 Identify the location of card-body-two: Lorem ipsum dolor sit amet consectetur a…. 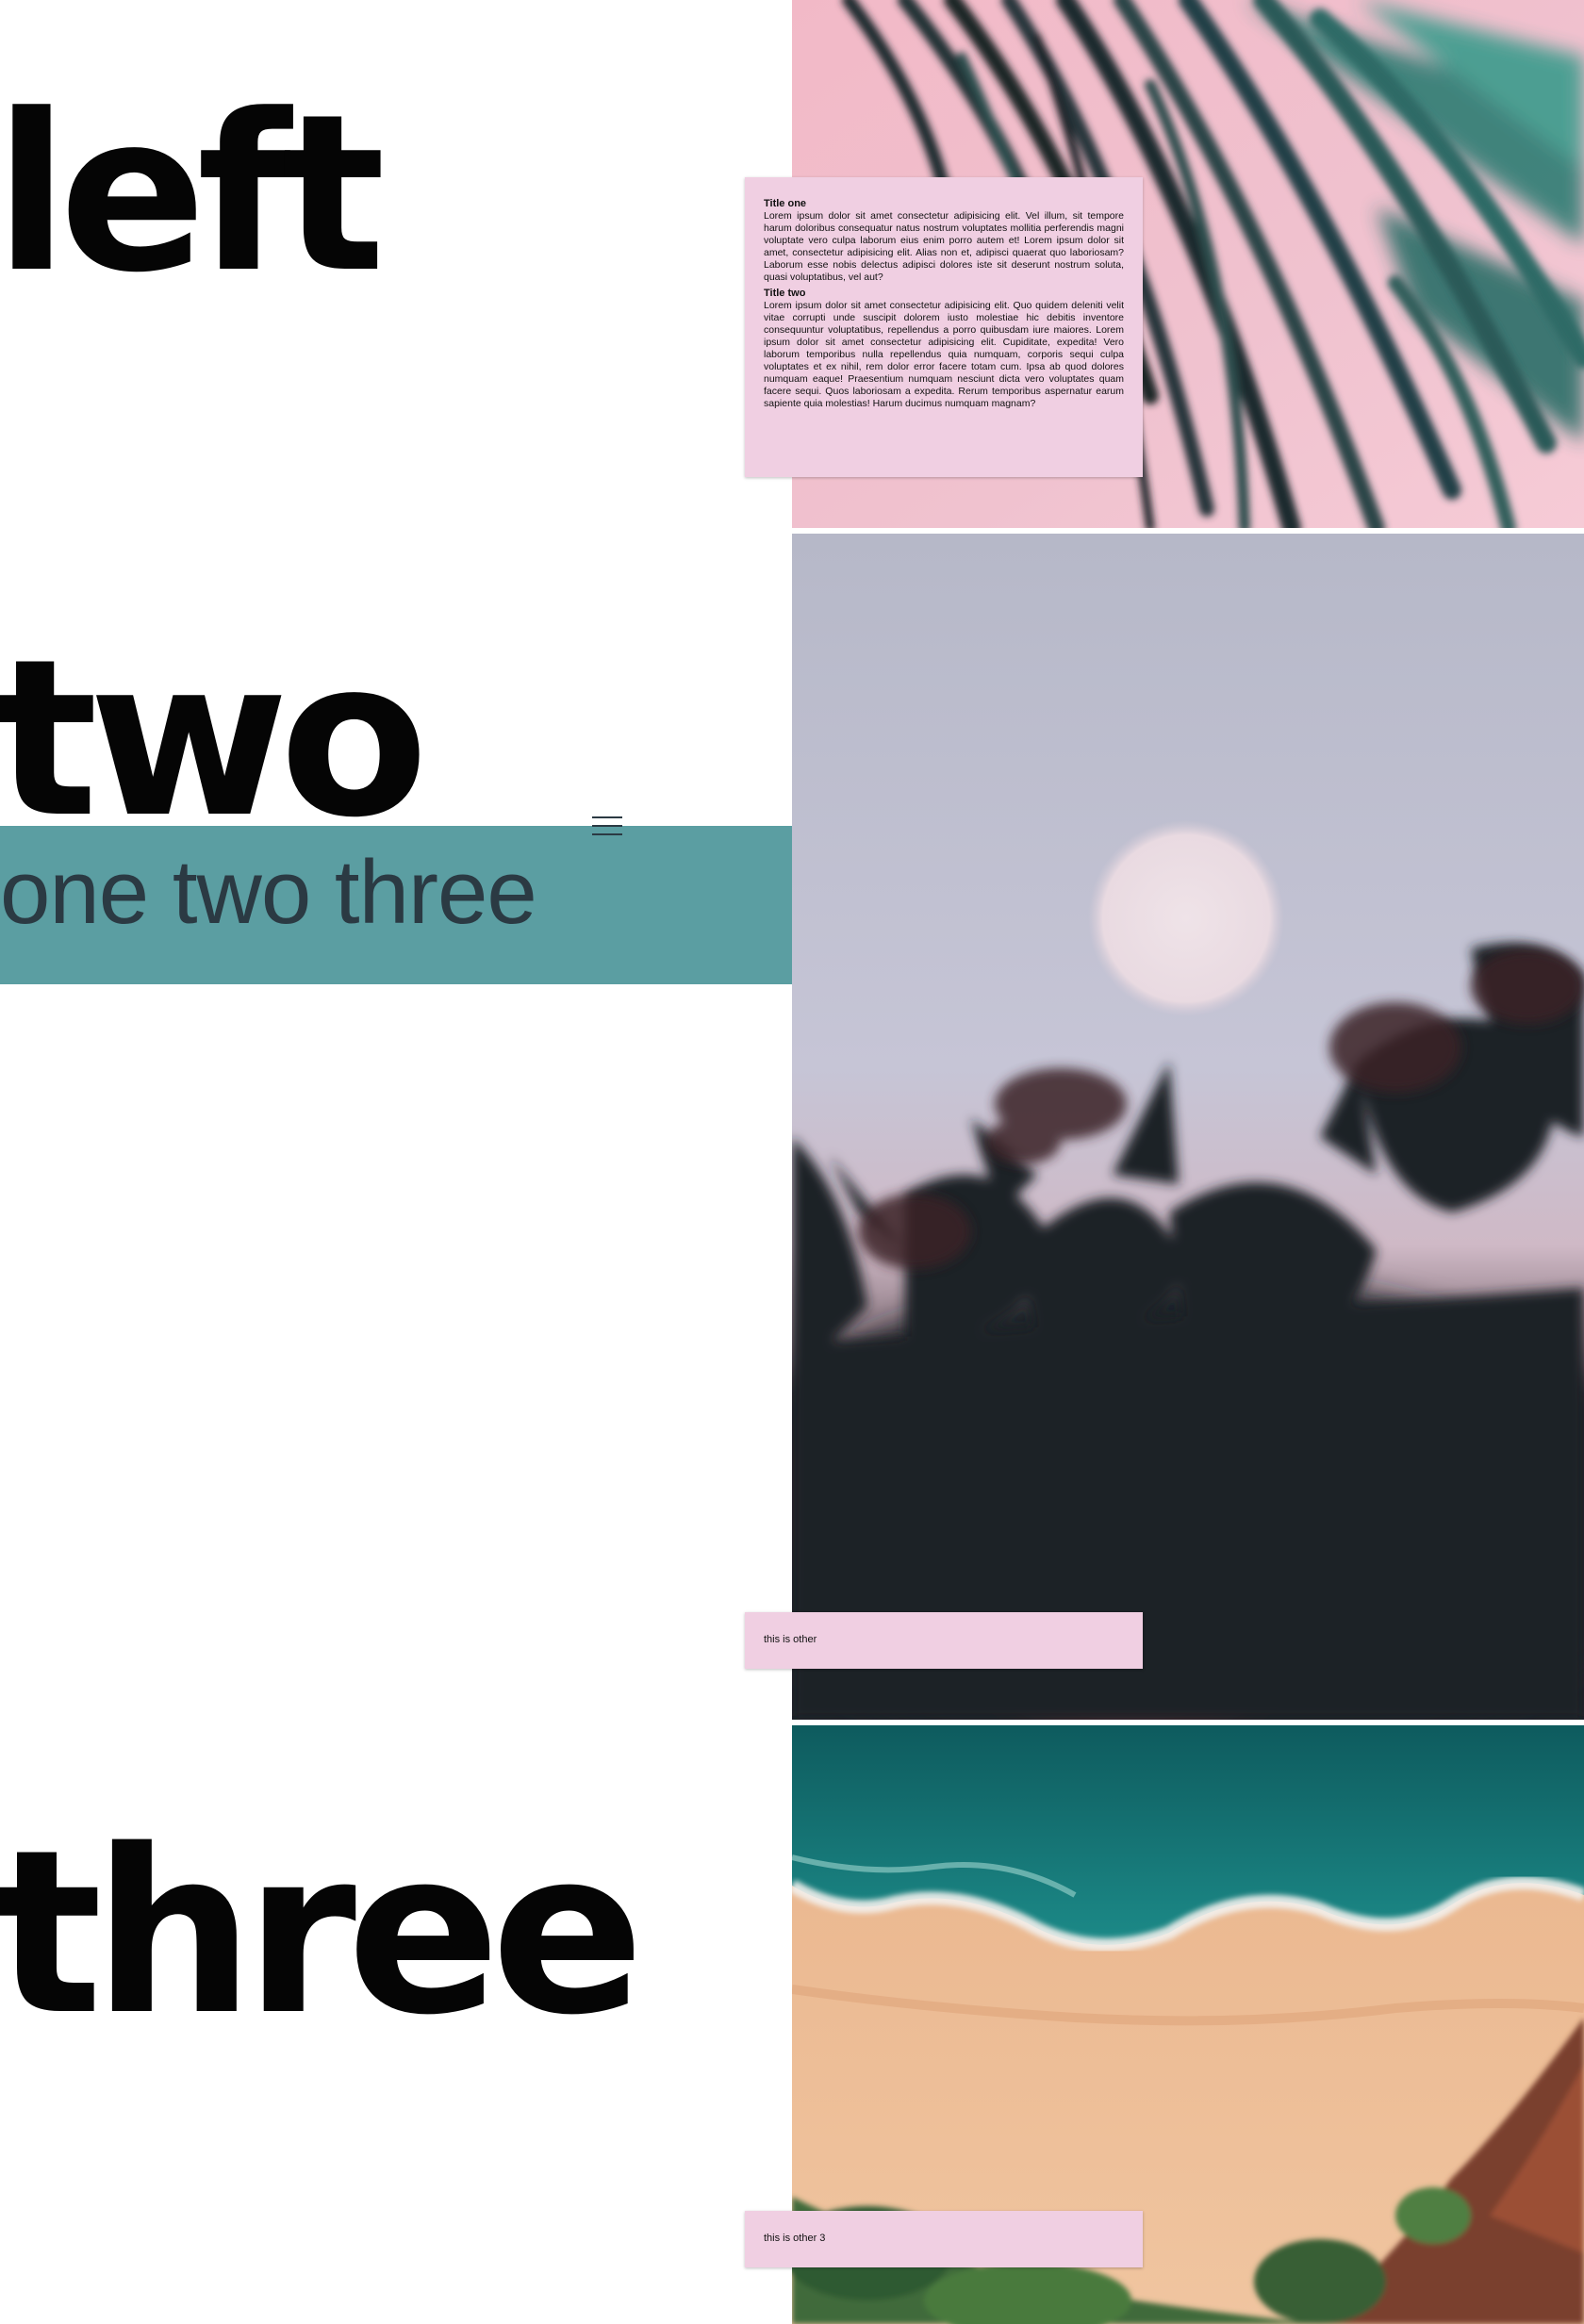
(944, 354).